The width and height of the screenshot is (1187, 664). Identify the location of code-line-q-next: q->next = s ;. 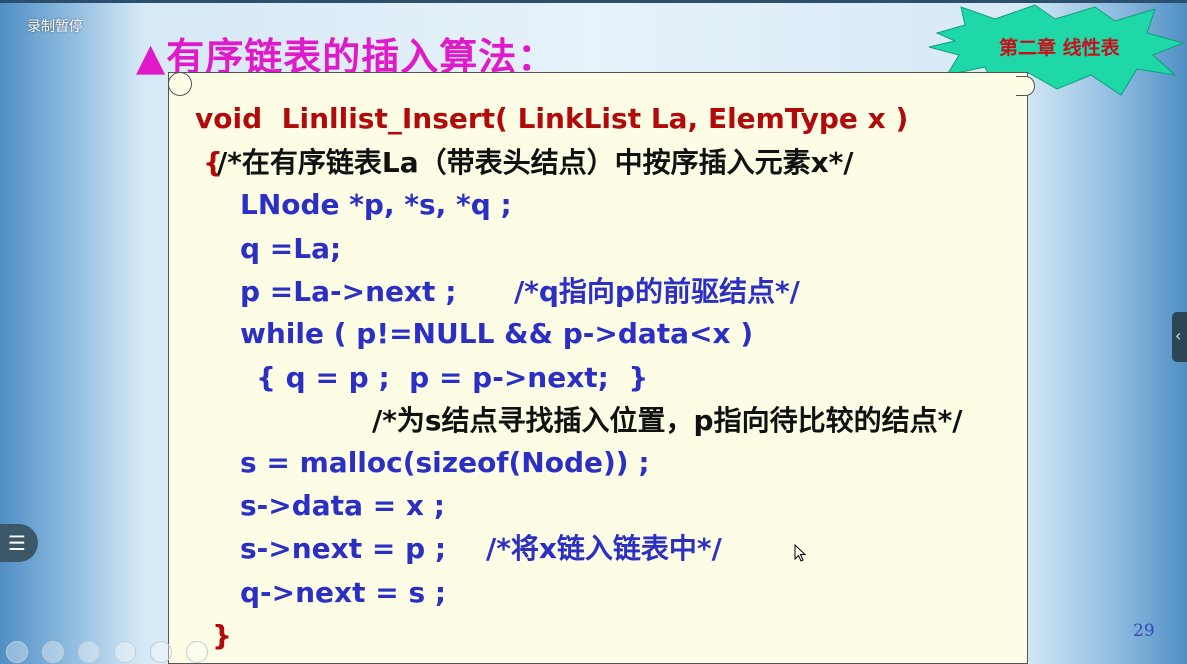
(343, 592).